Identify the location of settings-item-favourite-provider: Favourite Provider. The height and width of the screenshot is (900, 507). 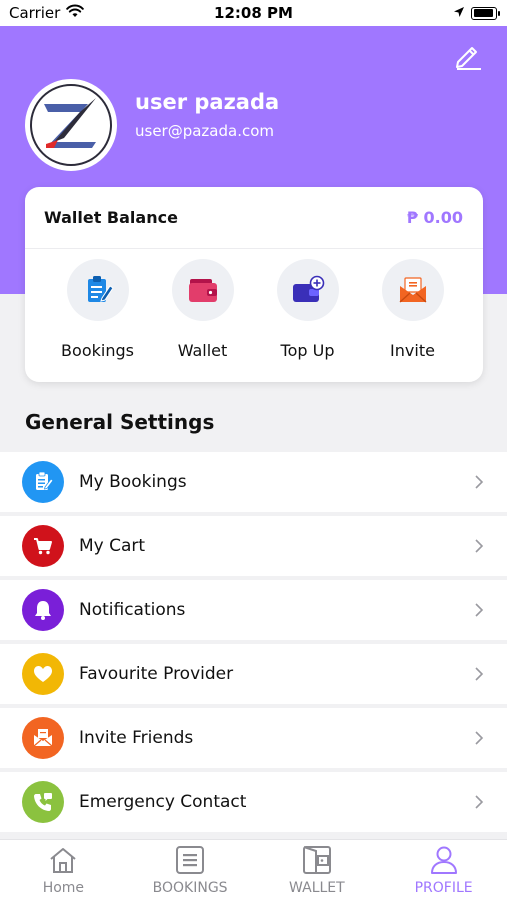
(253, 674).